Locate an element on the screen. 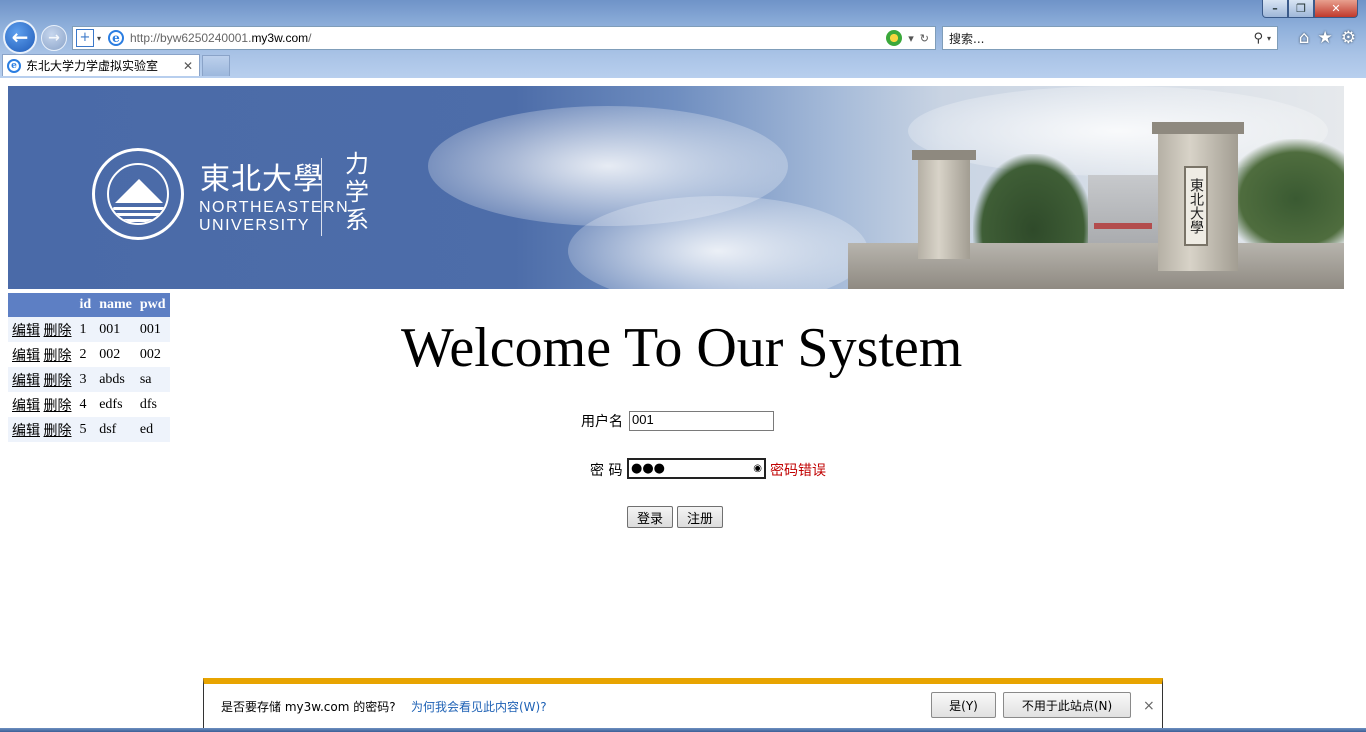 The image size is (1366, 732). table-header-pwd: pwd is located at coordinates (152, 305).